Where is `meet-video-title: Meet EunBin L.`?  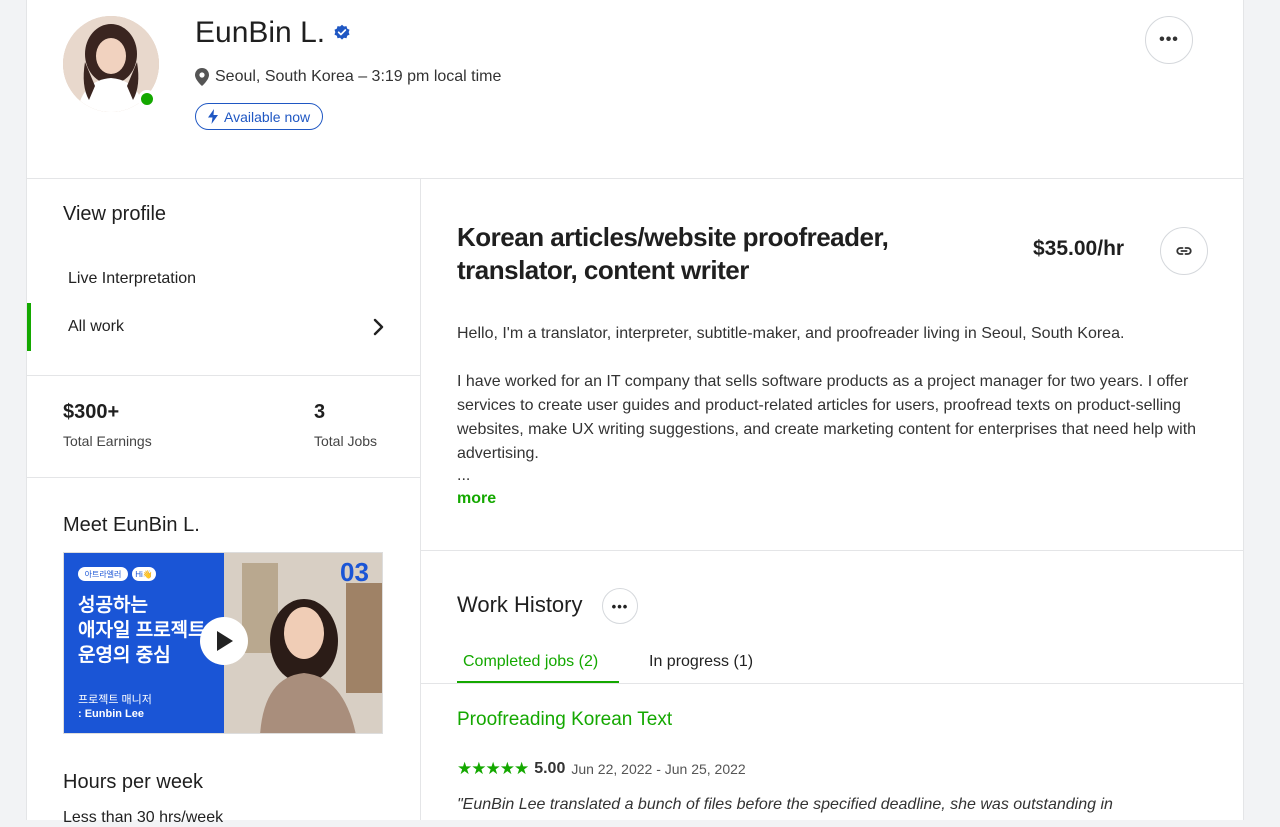 meet-video-title: Meet EunBin L. is located at coordinates (131, 525).